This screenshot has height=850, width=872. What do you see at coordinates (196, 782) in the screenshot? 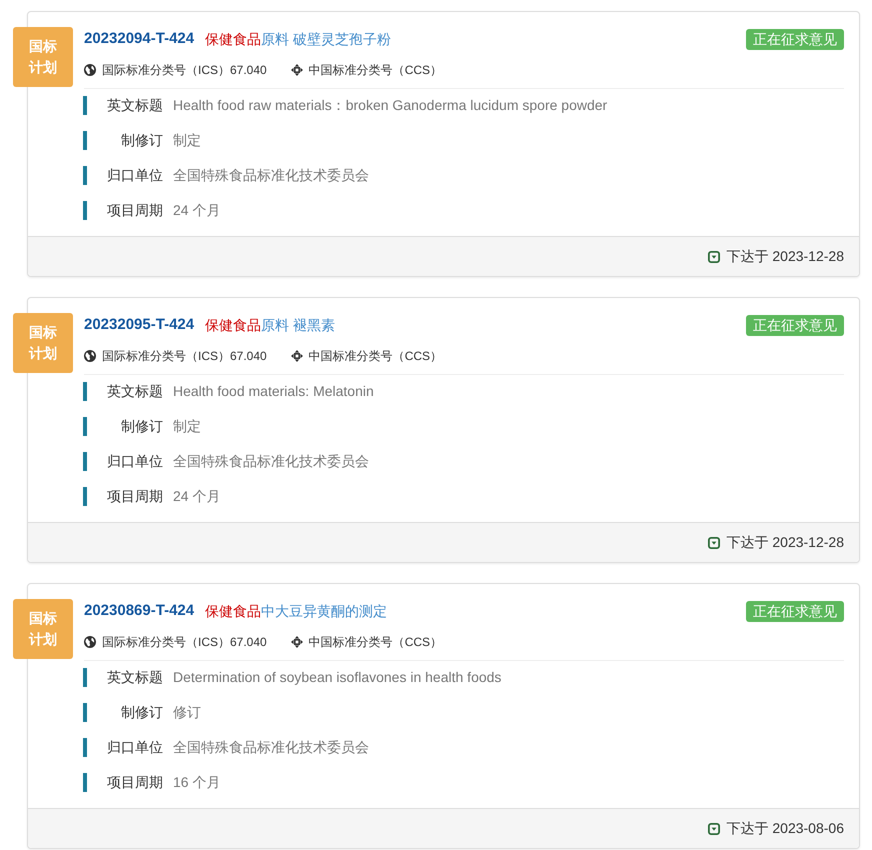
I see `field-value: 16 个月` at bounding box center [196, 782].